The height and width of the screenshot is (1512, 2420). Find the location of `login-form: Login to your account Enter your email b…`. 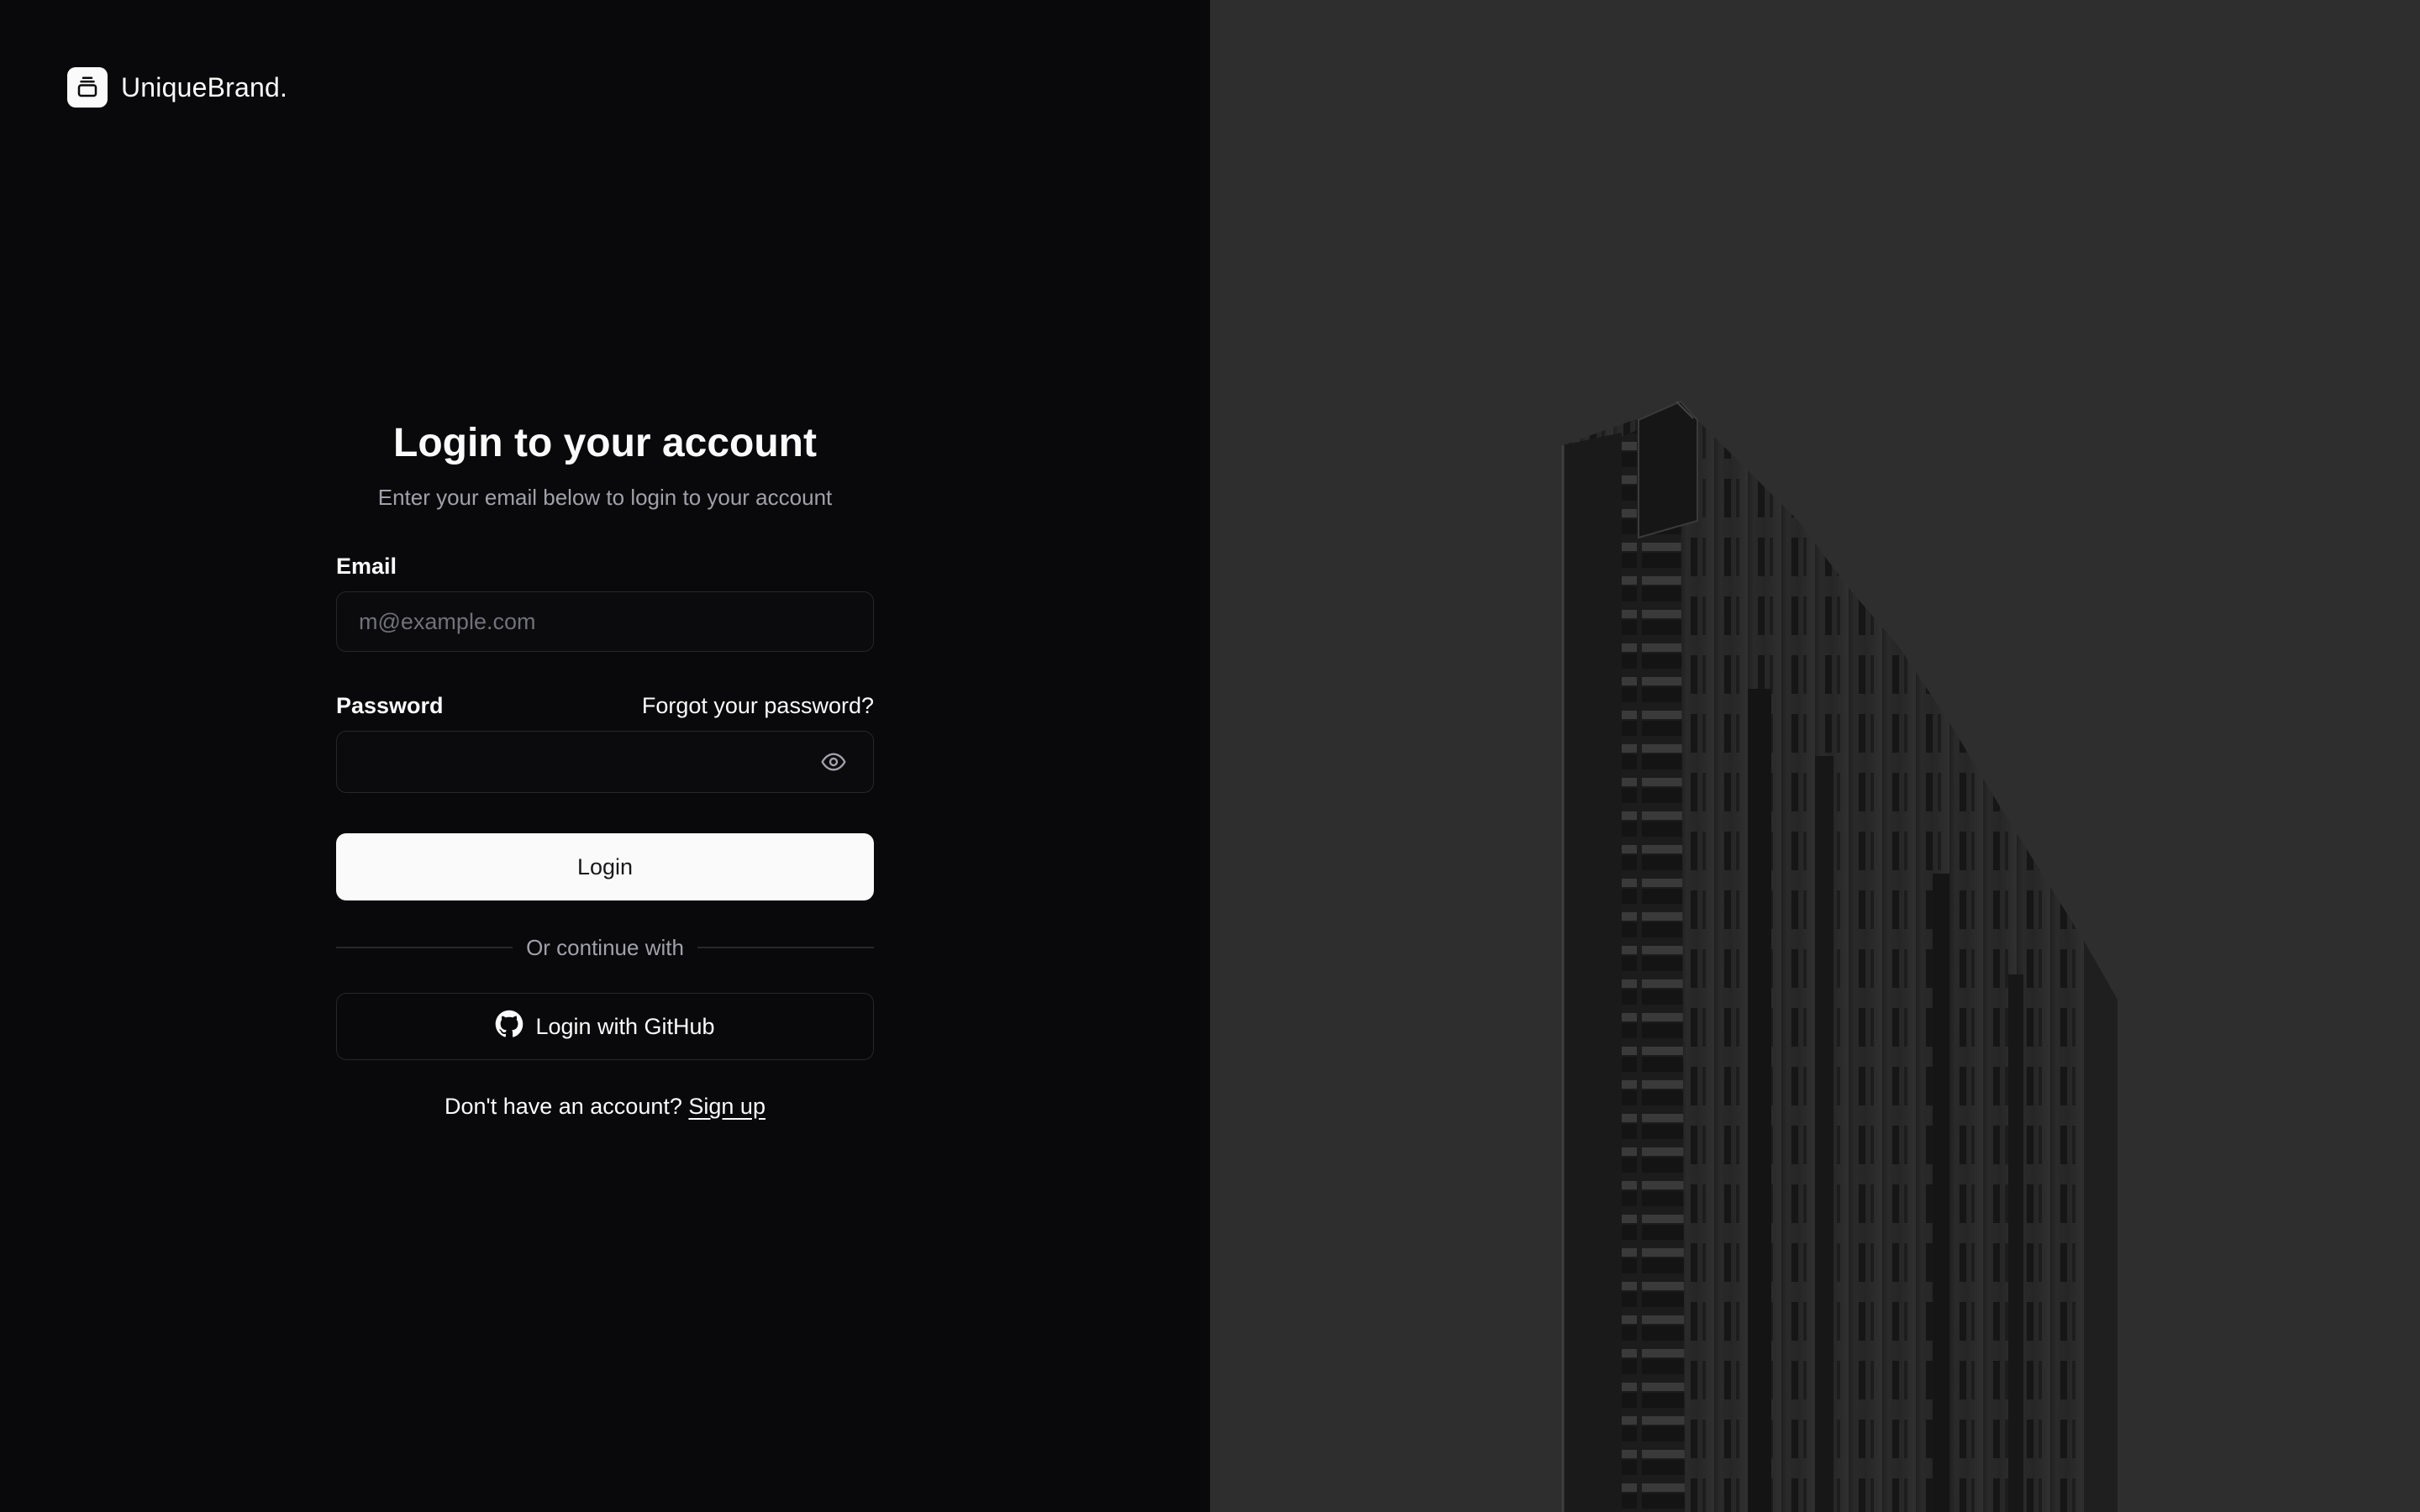

login-form: Login to your account Enter your email b… is located at coordinates (605, 766).